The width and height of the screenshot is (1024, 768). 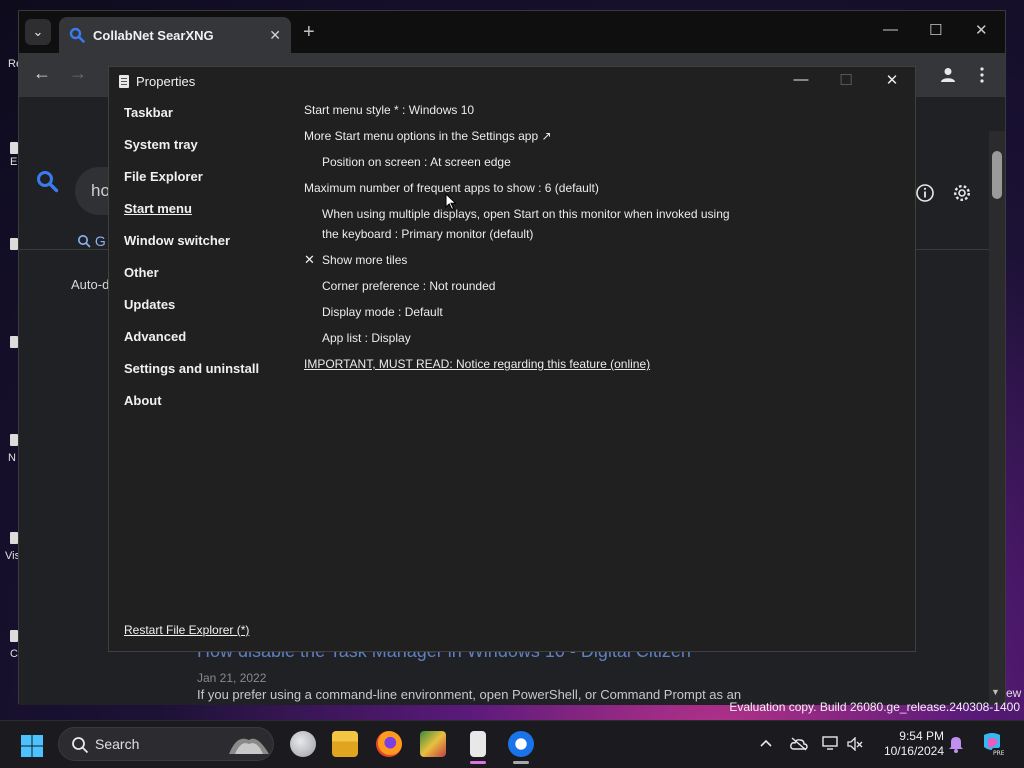 I want to click on svg-text: PRE, so click(x=998, y=753).